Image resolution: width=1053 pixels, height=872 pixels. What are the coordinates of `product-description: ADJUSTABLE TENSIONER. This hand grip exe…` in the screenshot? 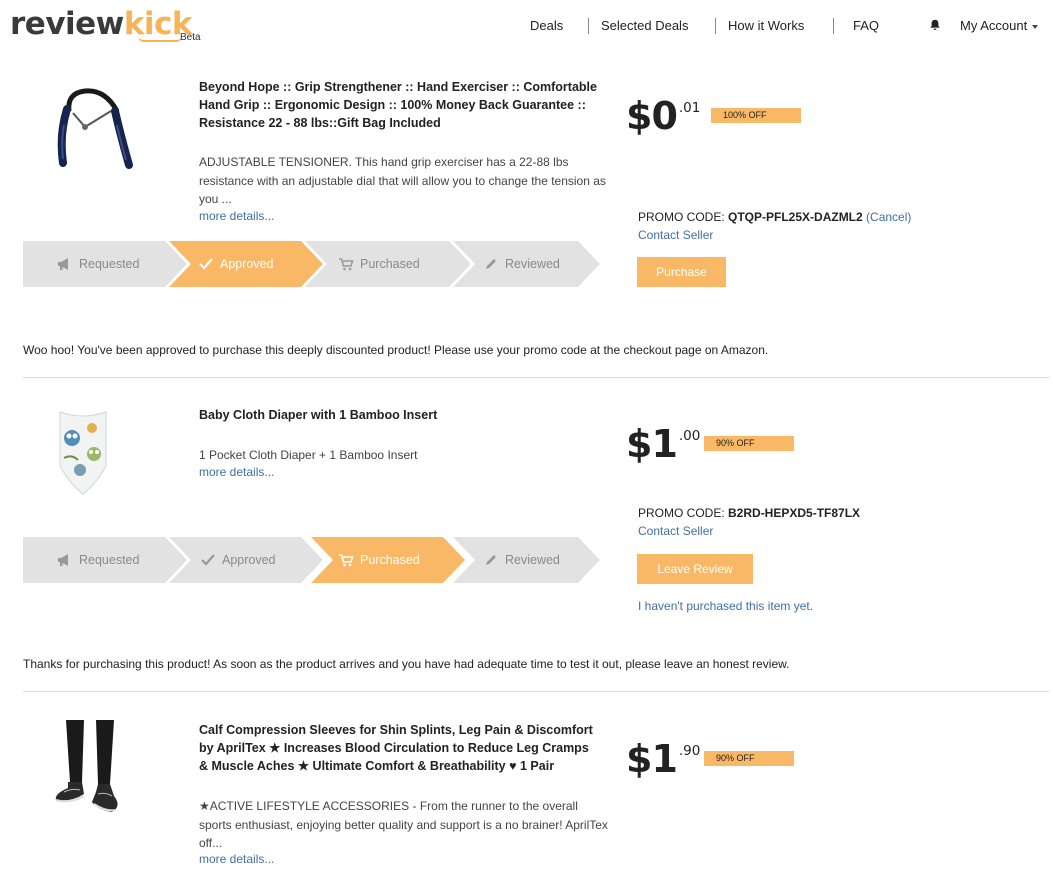 It's located at (402, 180).